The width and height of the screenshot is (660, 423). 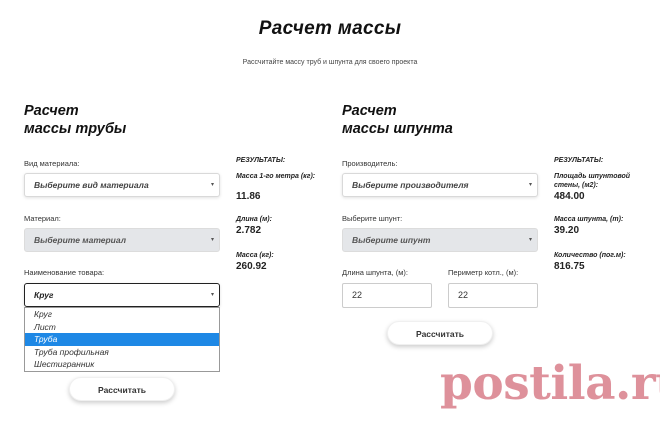 I want to click on pile-length-label: Длина шпунта, (м):, so click(x=375, y=272).